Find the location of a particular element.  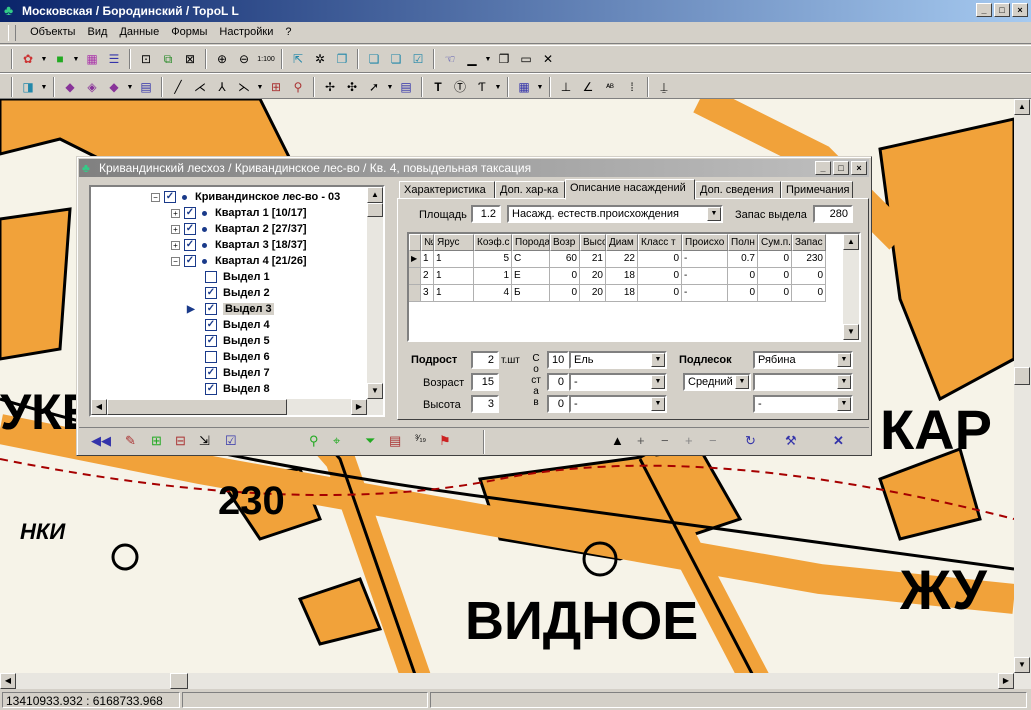

point-dropdown: ▼ is located at coordinates (390, 87).